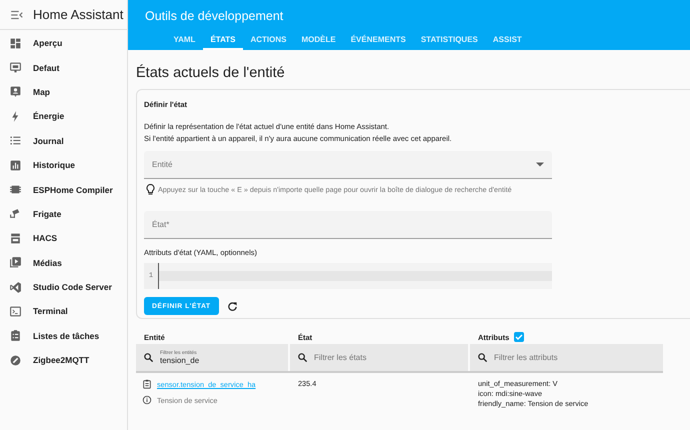  I want to click on app-title: Home Assistant, so click(78, 14).